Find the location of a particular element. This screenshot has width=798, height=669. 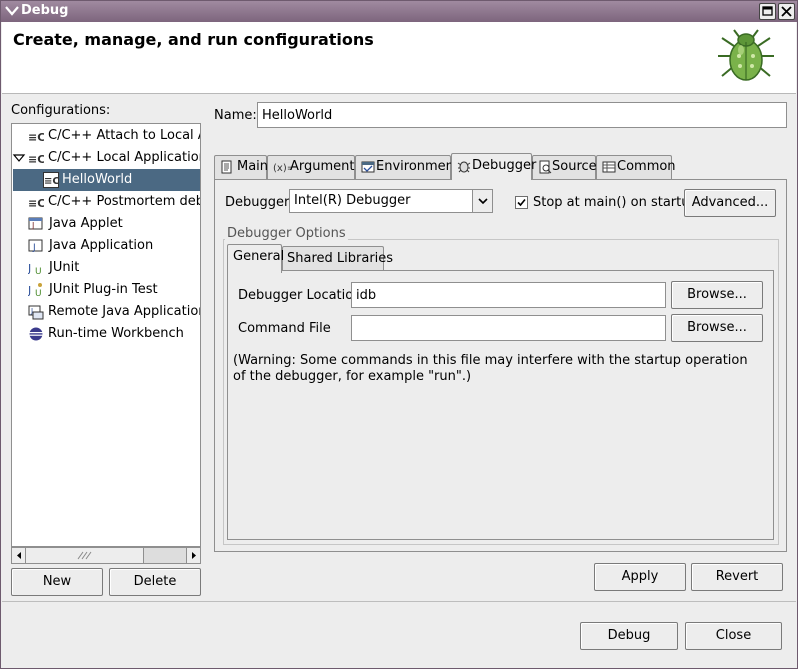

tree-item-cpp-postmortem: ≡C C/C++ Postmortem debug is located at coordinates (106, 202).